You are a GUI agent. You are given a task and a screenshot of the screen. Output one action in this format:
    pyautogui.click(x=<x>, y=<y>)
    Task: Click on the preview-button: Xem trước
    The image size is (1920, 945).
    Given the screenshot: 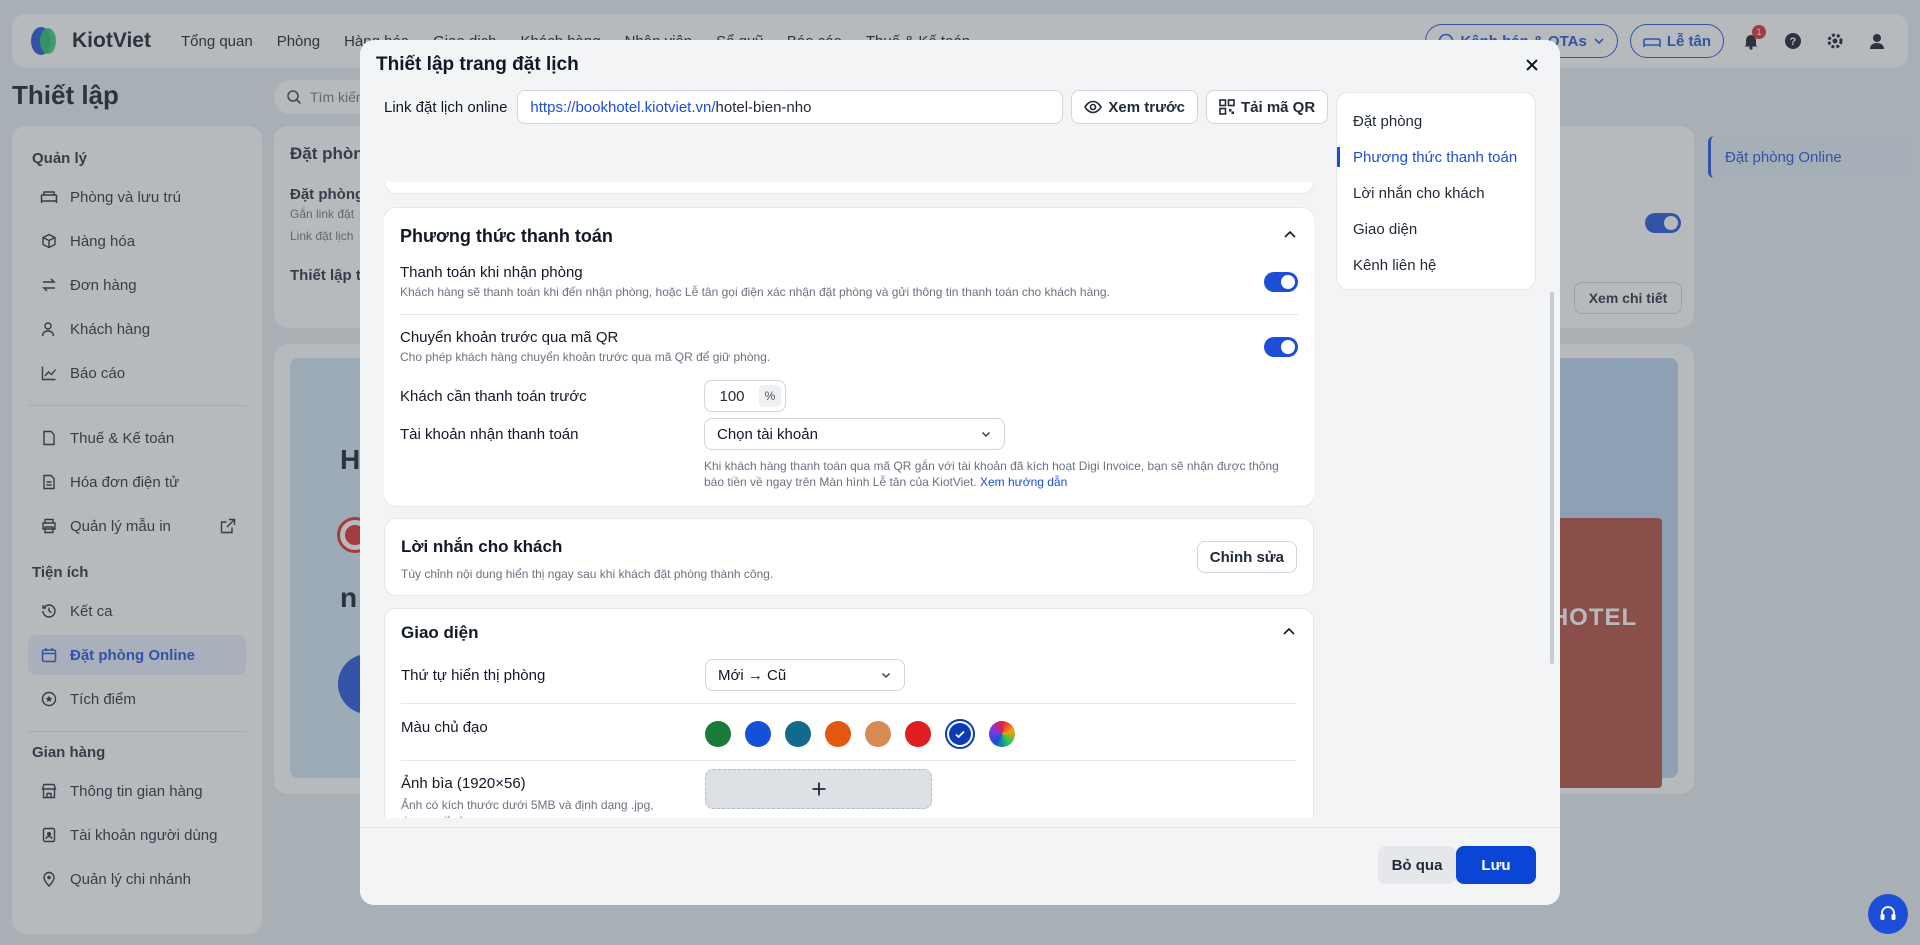 What is the action you would take?
    pyautogui.click(x=1134, y=107)
    